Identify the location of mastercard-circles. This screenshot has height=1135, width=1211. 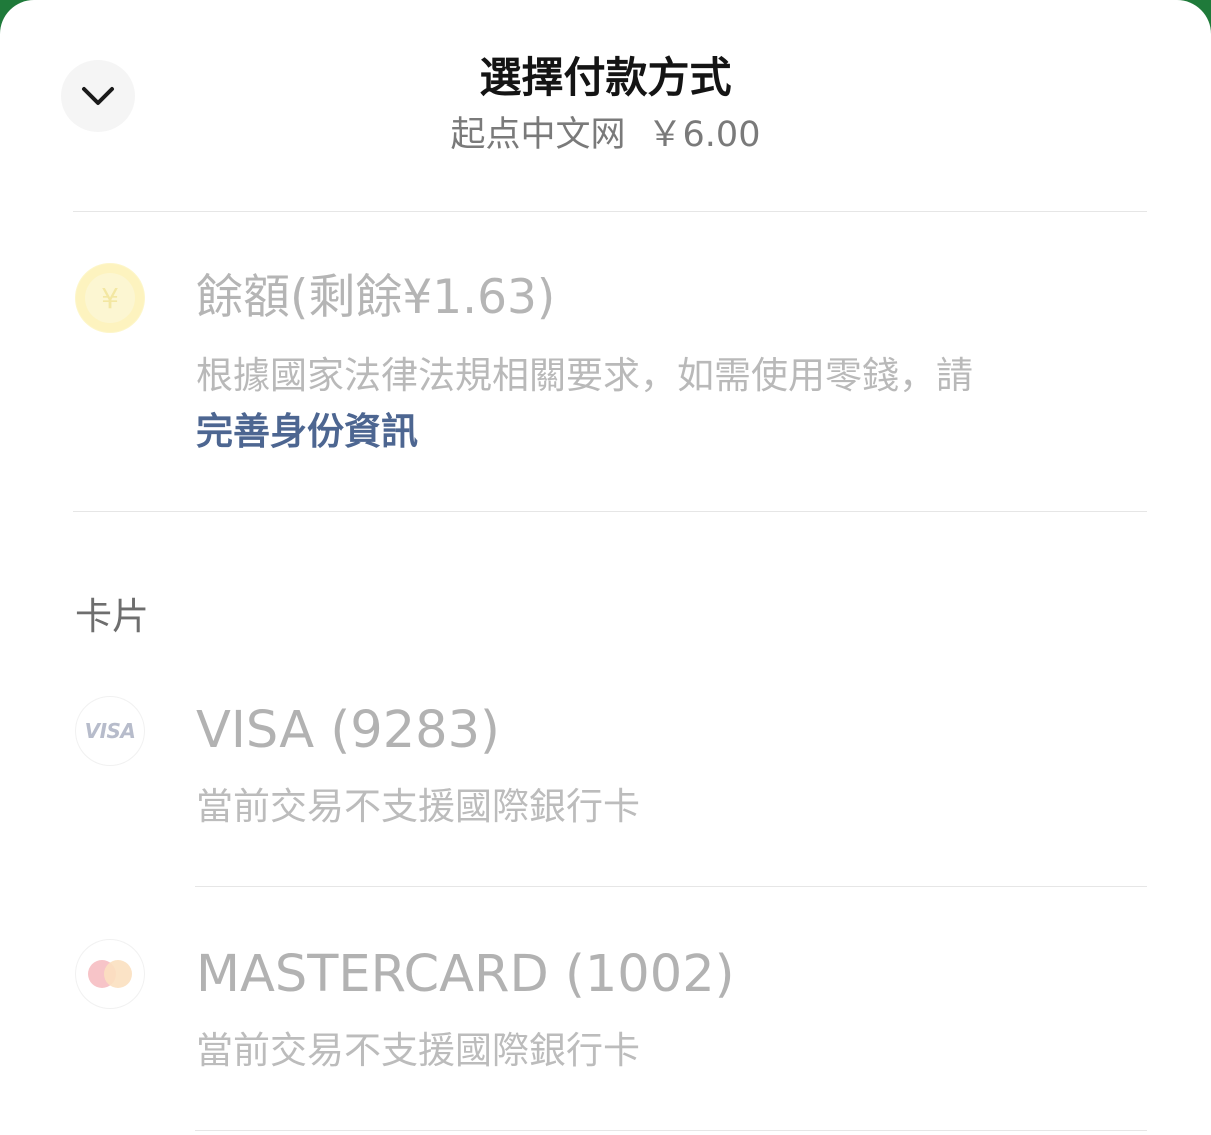
(110, 974).